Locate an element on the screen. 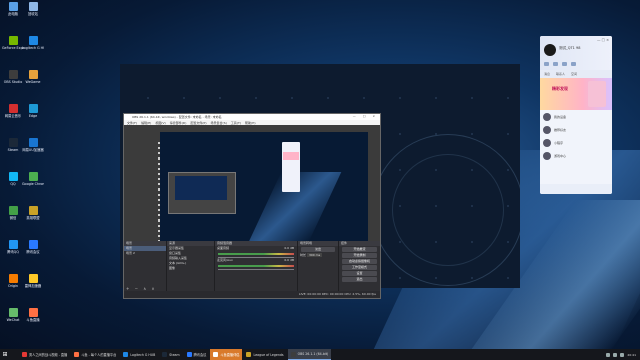 The width and height of the screenshot is (640, 360). tab-contacts: 联系人 is located at coordinates (560, 74).